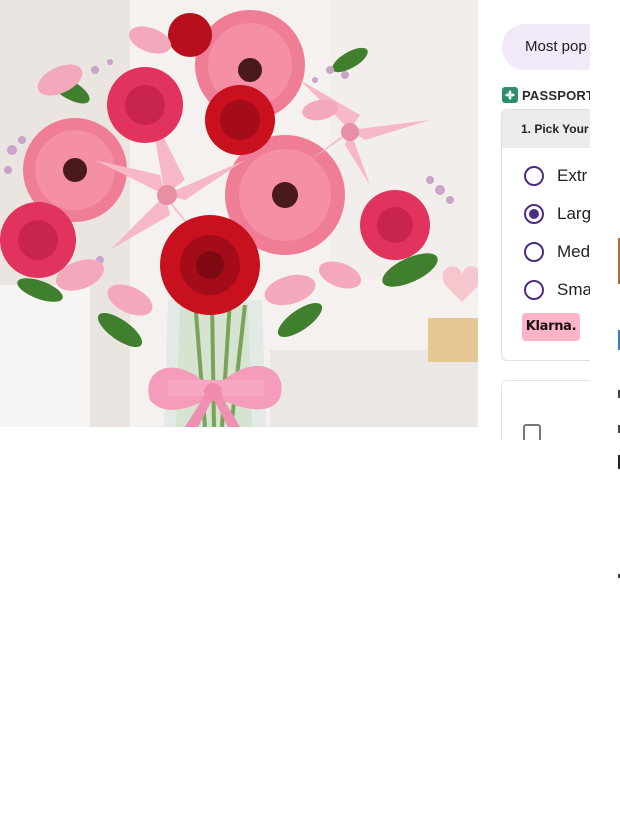 The width and height of the screenshot is (620, 840). What do you see at coordinates (545, 235) in the screenshot?
I see `size-picker-card: 1. Pick Your I Extr Larg Med Sma Klarna.` at bounding box center [545, 235].